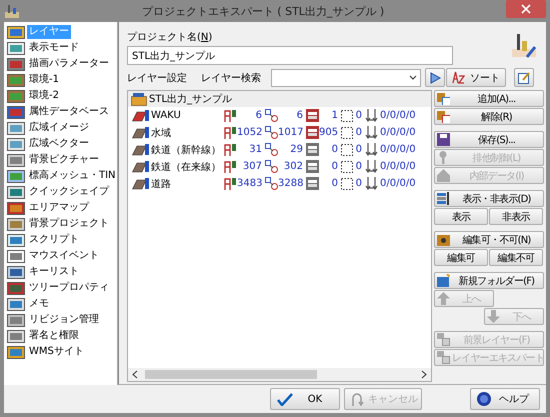 Image resolution: width=550 pixels, height=417 pixels. What do you see at coordinates (161, 133) in the screenshot?
I see `layer-name: 水域` at bounding box center [161, 133].